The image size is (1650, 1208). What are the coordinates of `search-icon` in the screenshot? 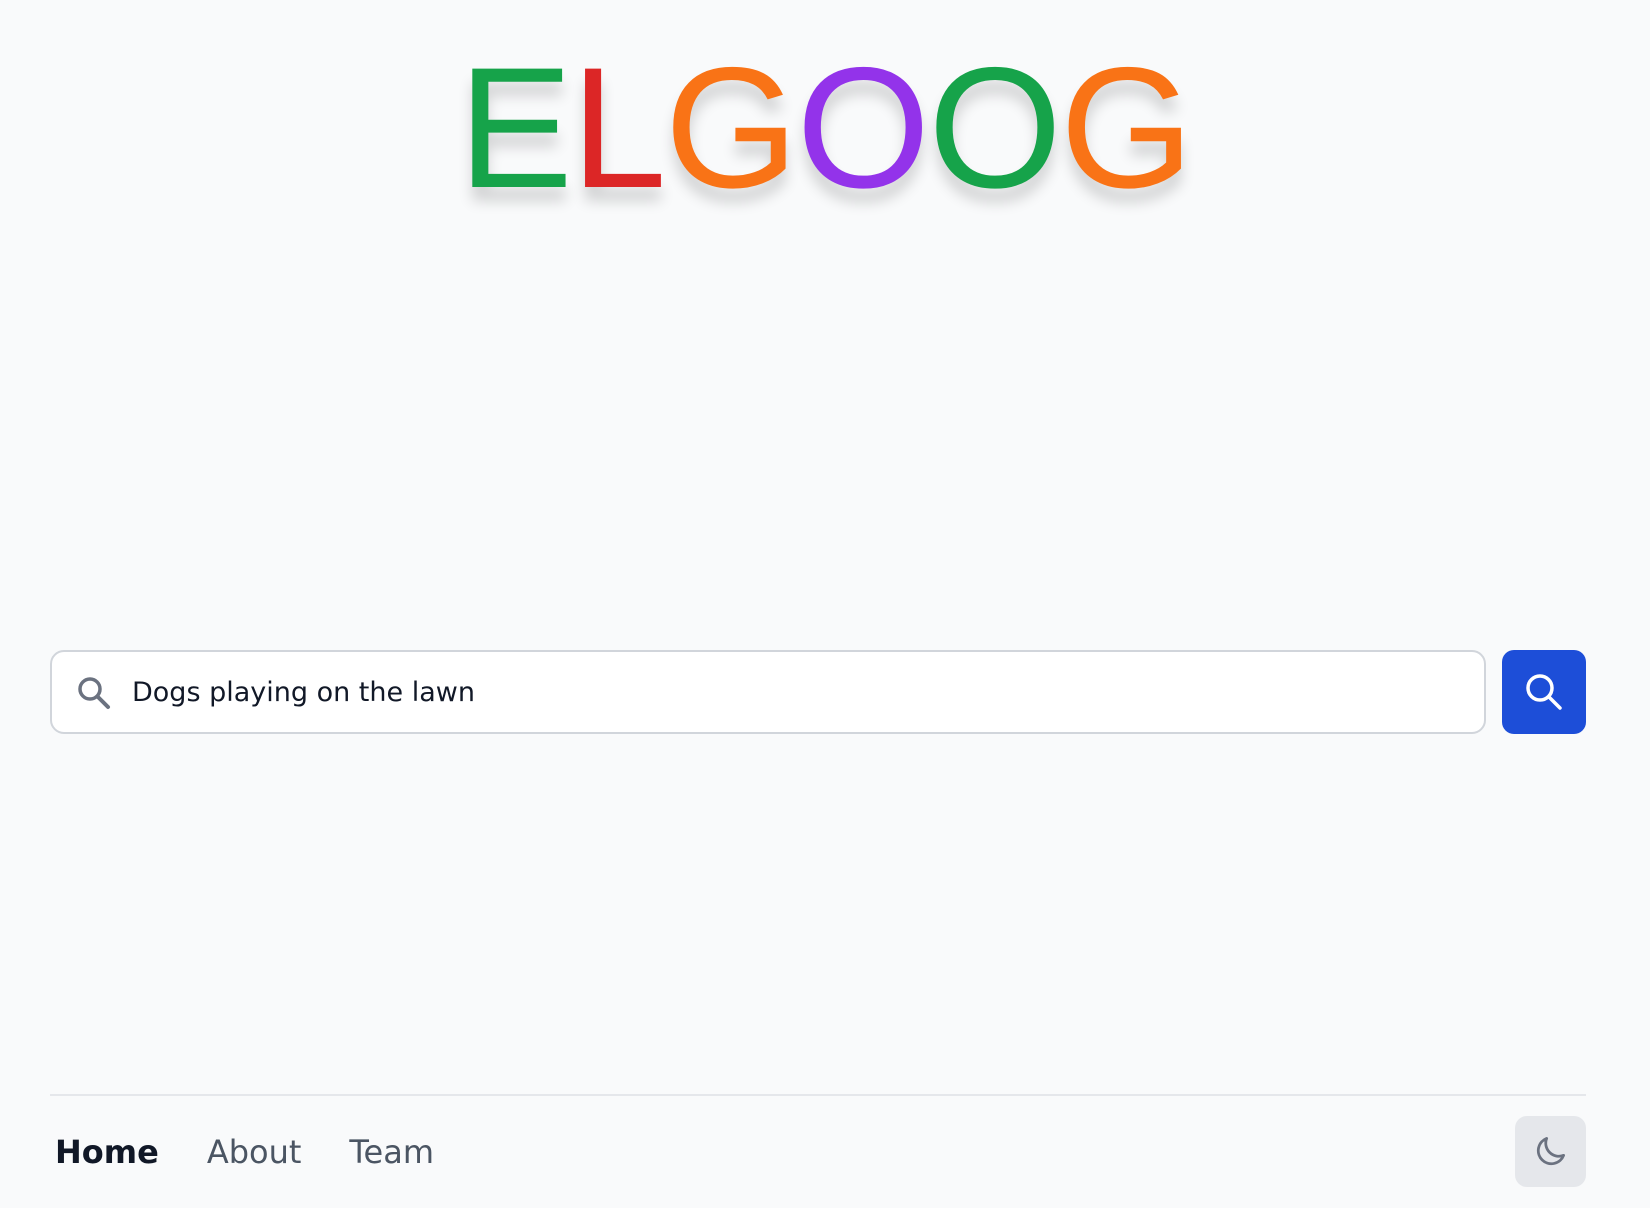 It's located at (94, 693).